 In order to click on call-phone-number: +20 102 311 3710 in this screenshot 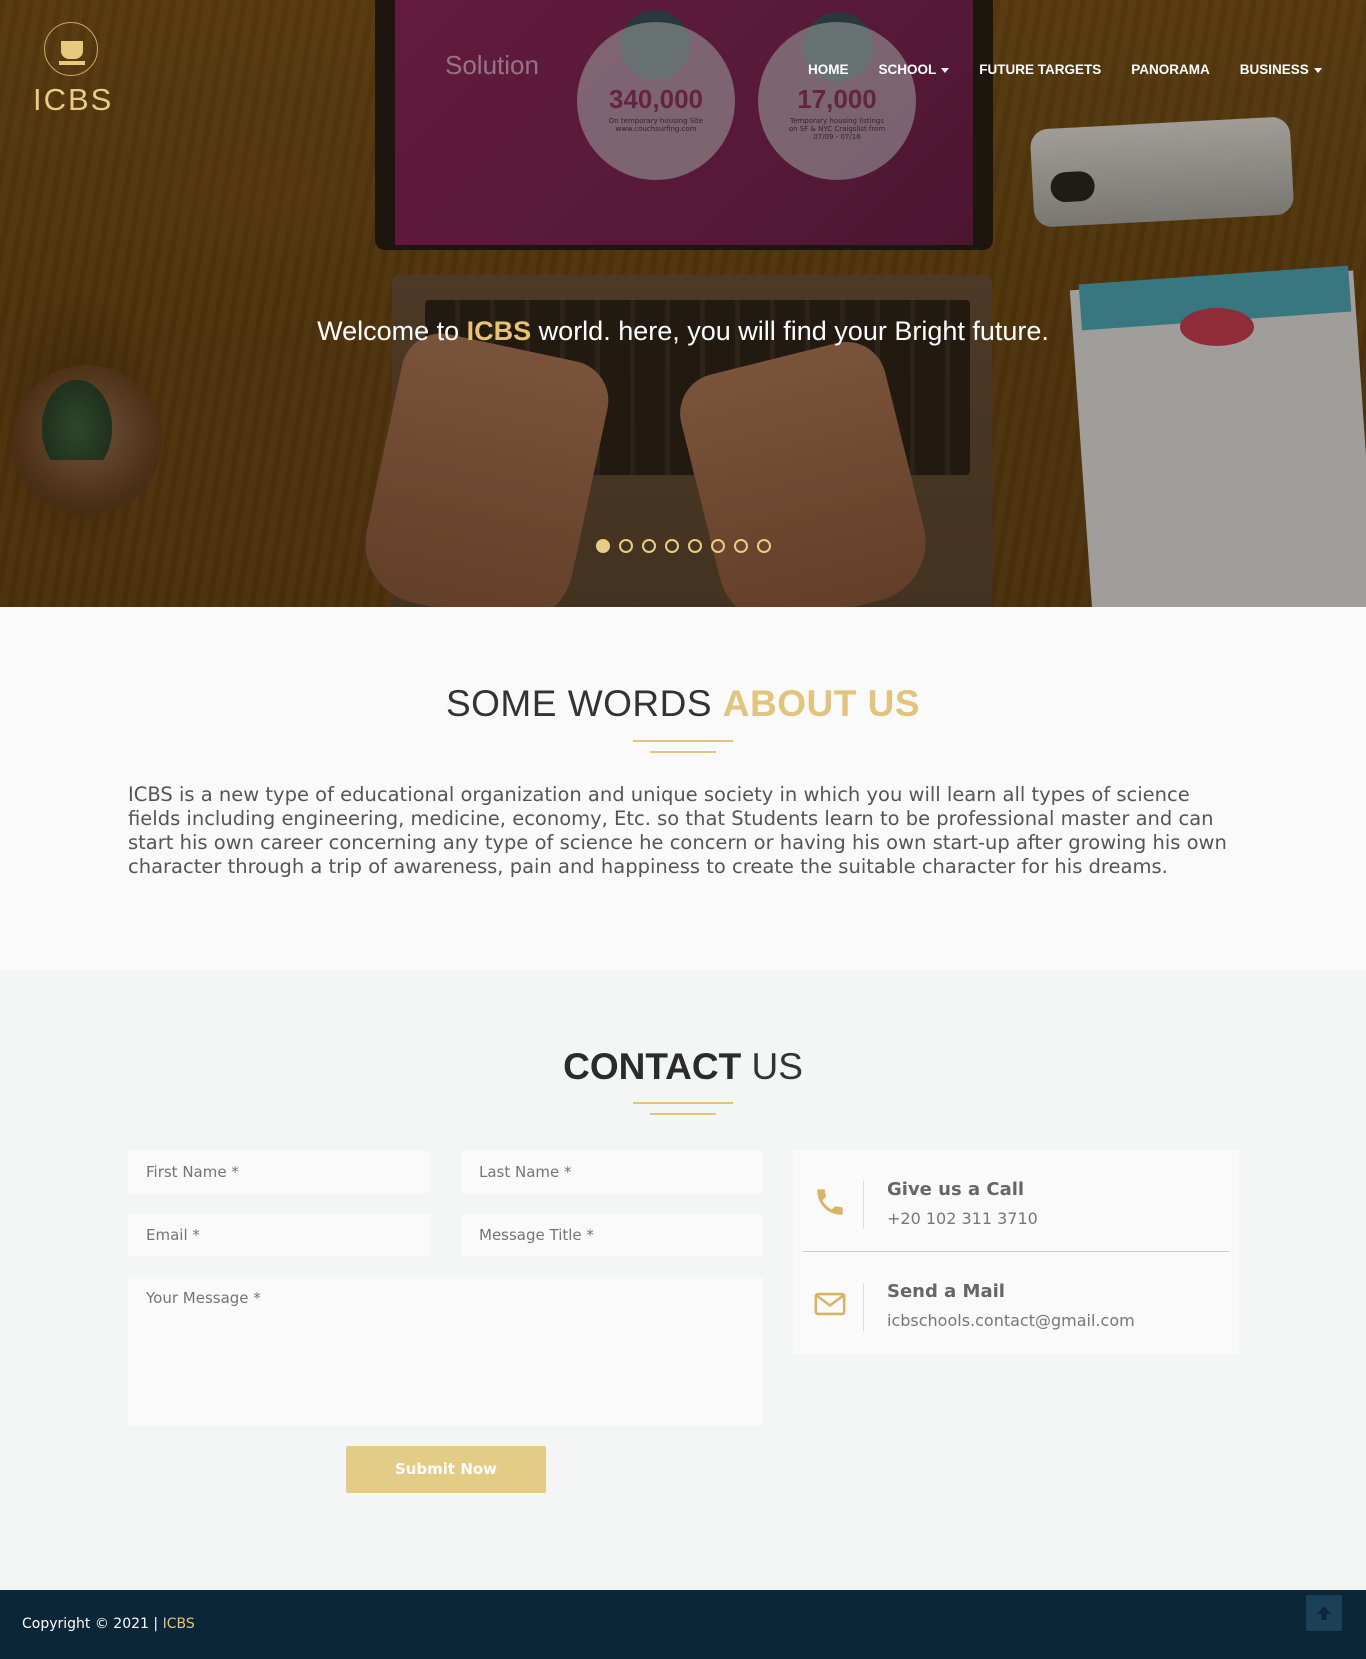, I will do `click(962, 1218)`.